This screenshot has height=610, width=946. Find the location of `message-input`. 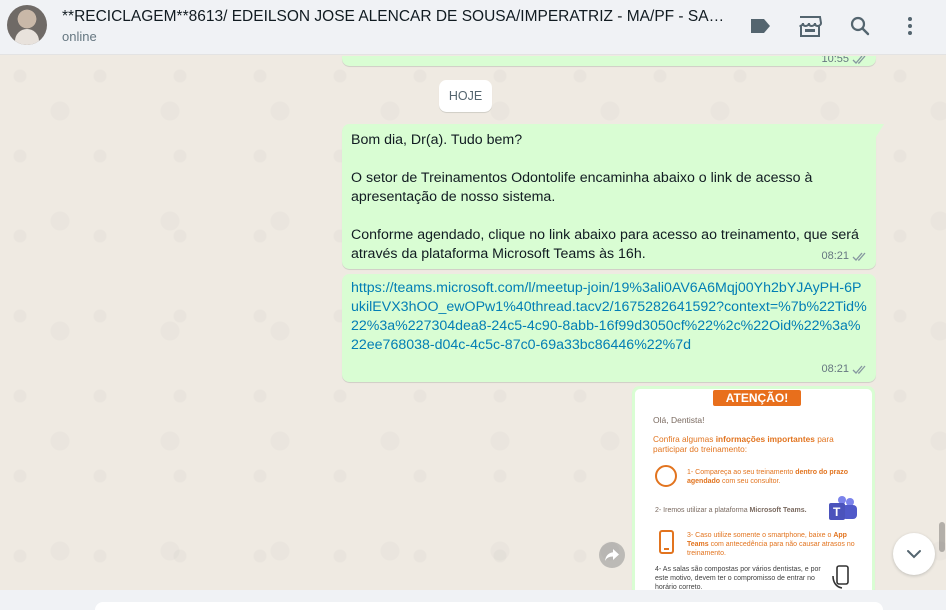

message-input is located at coordinates (489, 606).